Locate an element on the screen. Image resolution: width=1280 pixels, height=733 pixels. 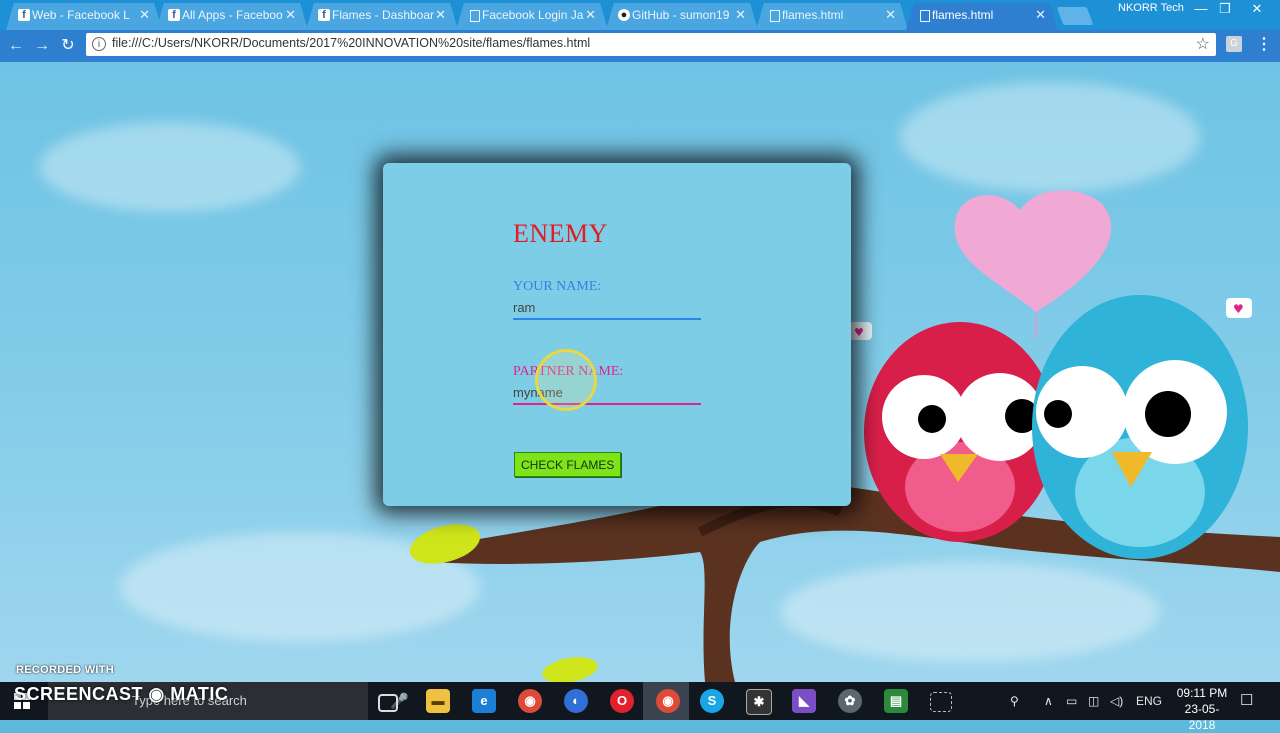
check-flames-button: CHECK FLAMES is located at coordinates (568, 464).